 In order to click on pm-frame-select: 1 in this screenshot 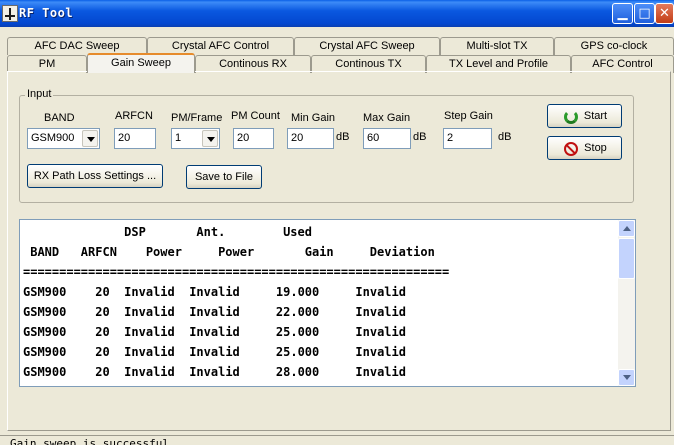, I will do `click(195, 138)`.